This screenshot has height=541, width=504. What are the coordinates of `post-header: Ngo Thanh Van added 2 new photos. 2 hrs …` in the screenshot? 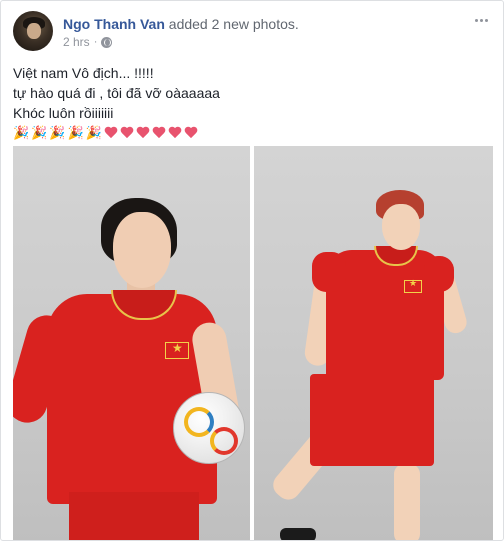 It's located at (252, 33).